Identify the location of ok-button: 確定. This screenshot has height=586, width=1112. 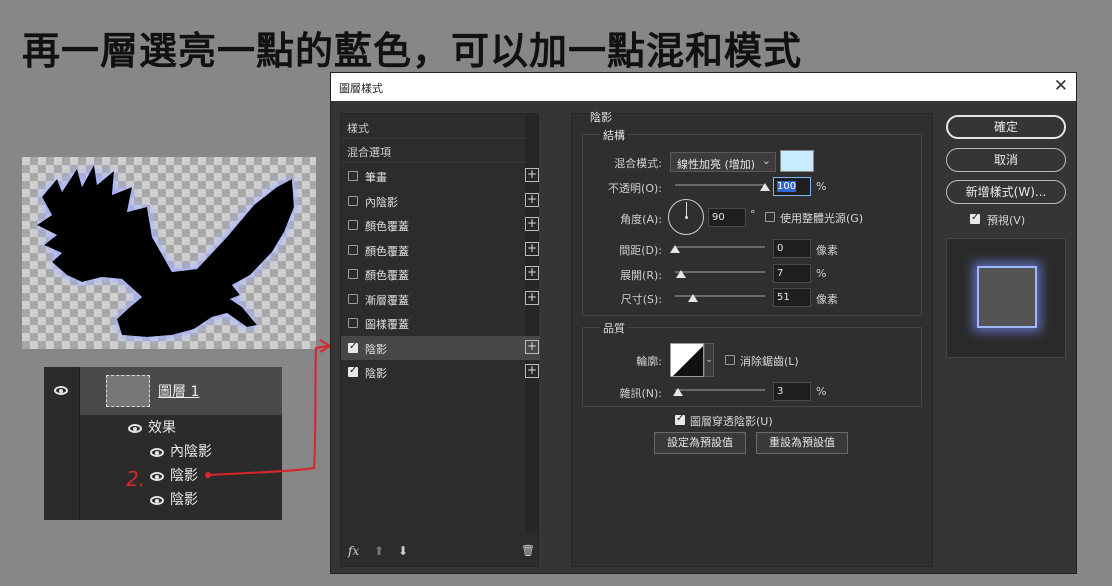
(1006, 127).